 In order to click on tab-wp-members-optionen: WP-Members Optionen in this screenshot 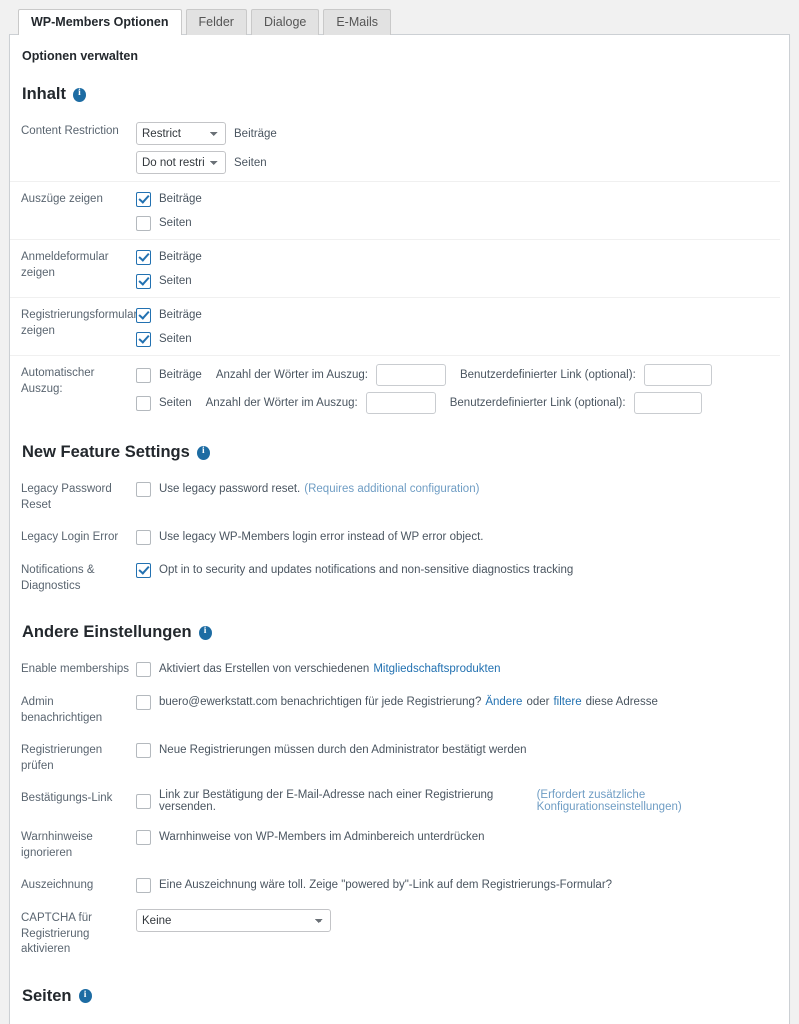, I will do `click(100, 21)`.